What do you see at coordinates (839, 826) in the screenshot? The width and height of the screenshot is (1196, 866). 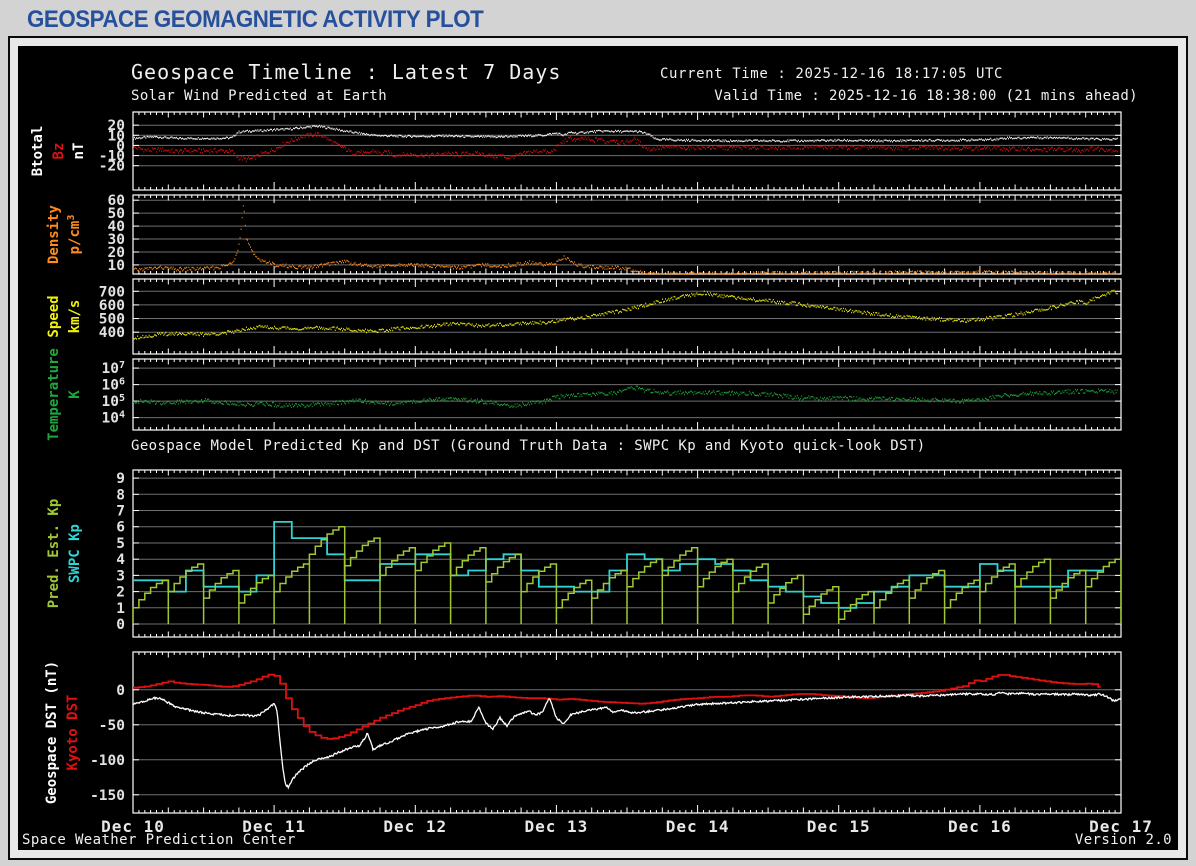 I see `svg-text: Dec 15` at bounding box center [839, 826].